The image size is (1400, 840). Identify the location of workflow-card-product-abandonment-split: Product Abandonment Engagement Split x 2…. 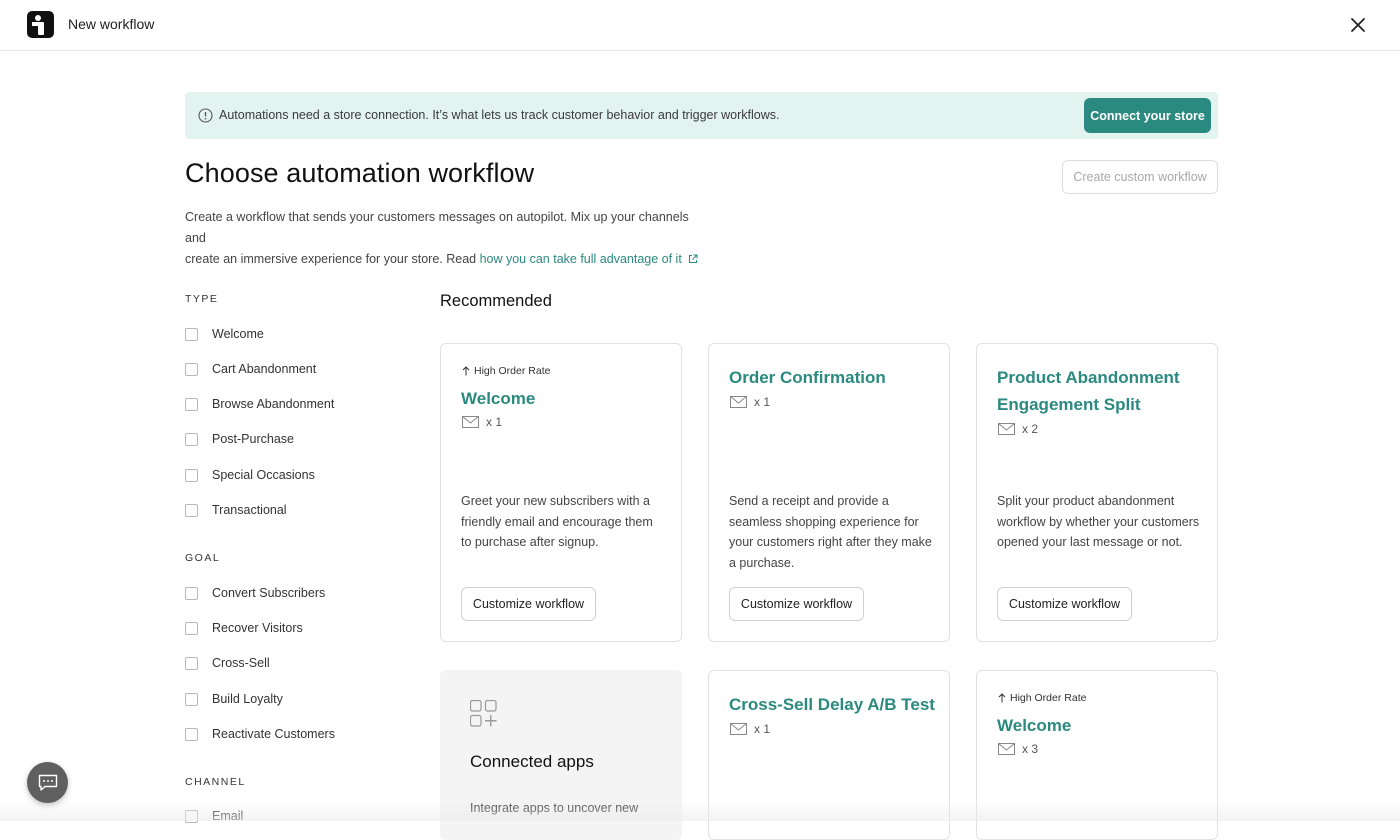
(1097, 492).